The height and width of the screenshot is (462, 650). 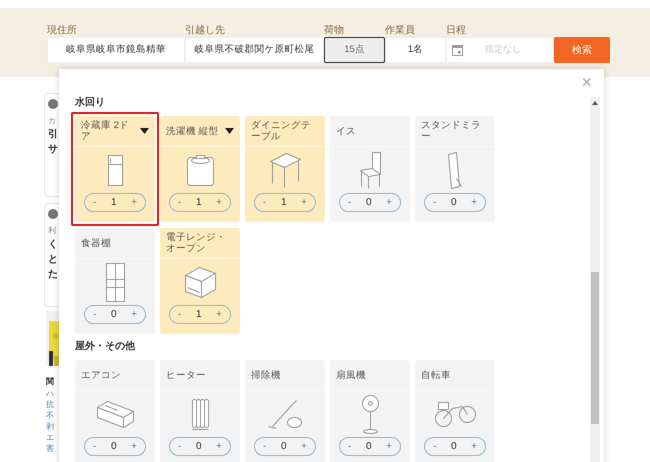 I want to click on item-label: 扇風機, so click(x=351, y=375).